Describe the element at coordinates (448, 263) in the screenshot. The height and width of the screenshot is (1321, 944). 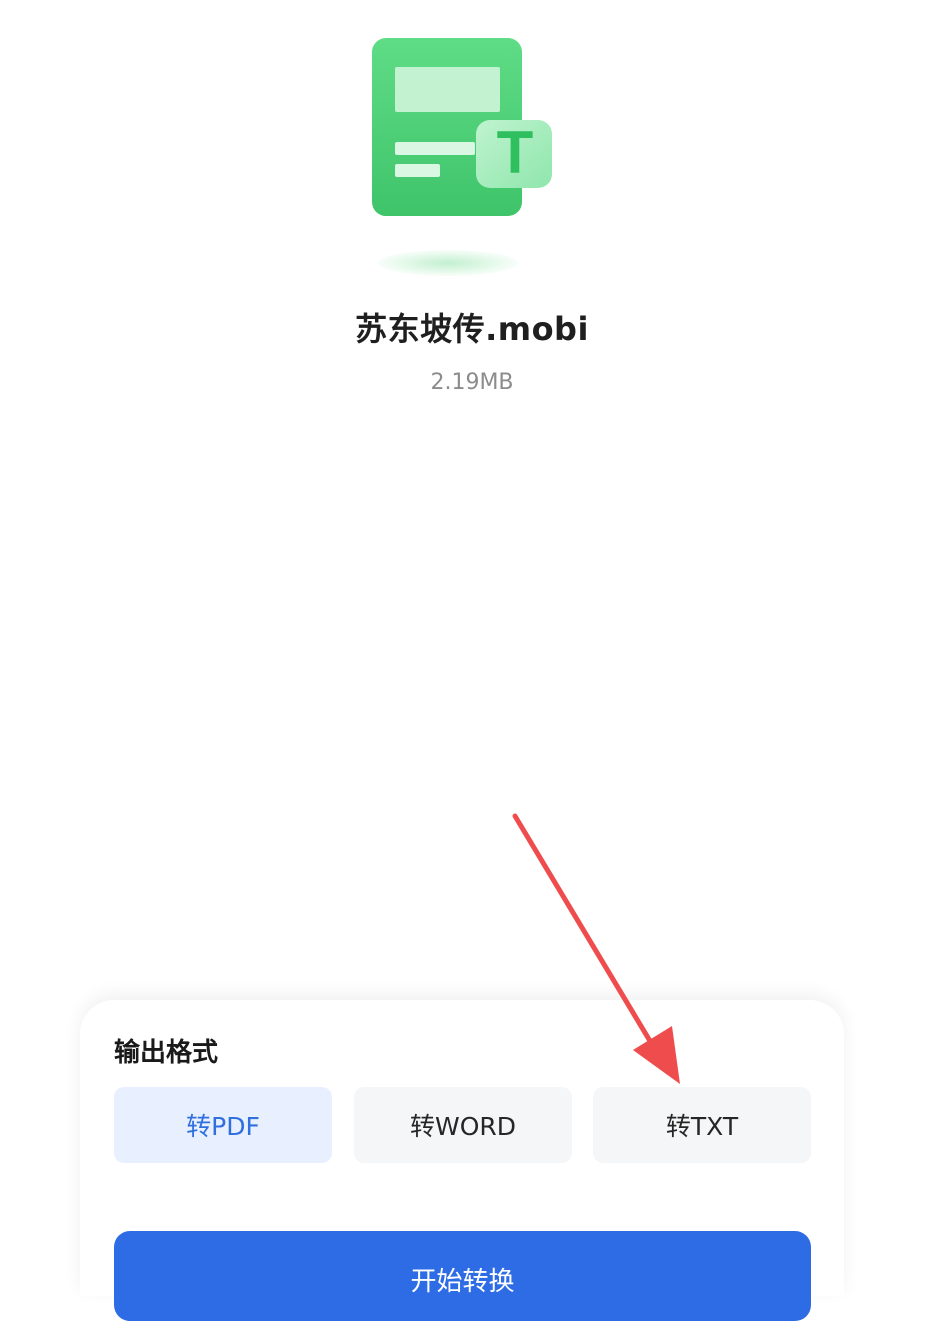
I see `icon-shadow` at that location.